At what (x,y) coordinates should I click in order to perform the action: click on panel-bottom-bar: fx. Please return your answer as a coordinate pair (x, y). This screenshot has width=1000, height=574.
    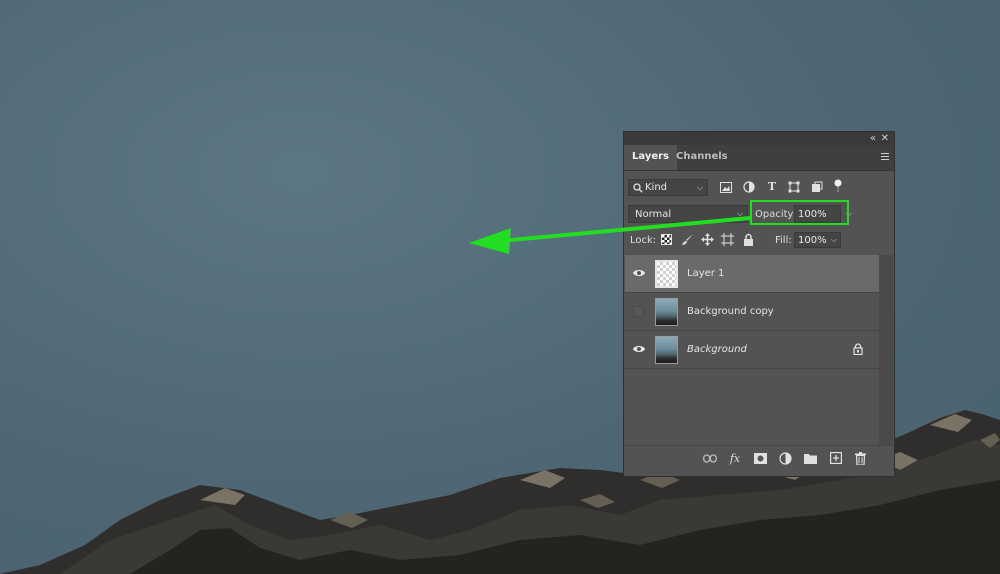
    Looking at the image, I should click on (759, 458).